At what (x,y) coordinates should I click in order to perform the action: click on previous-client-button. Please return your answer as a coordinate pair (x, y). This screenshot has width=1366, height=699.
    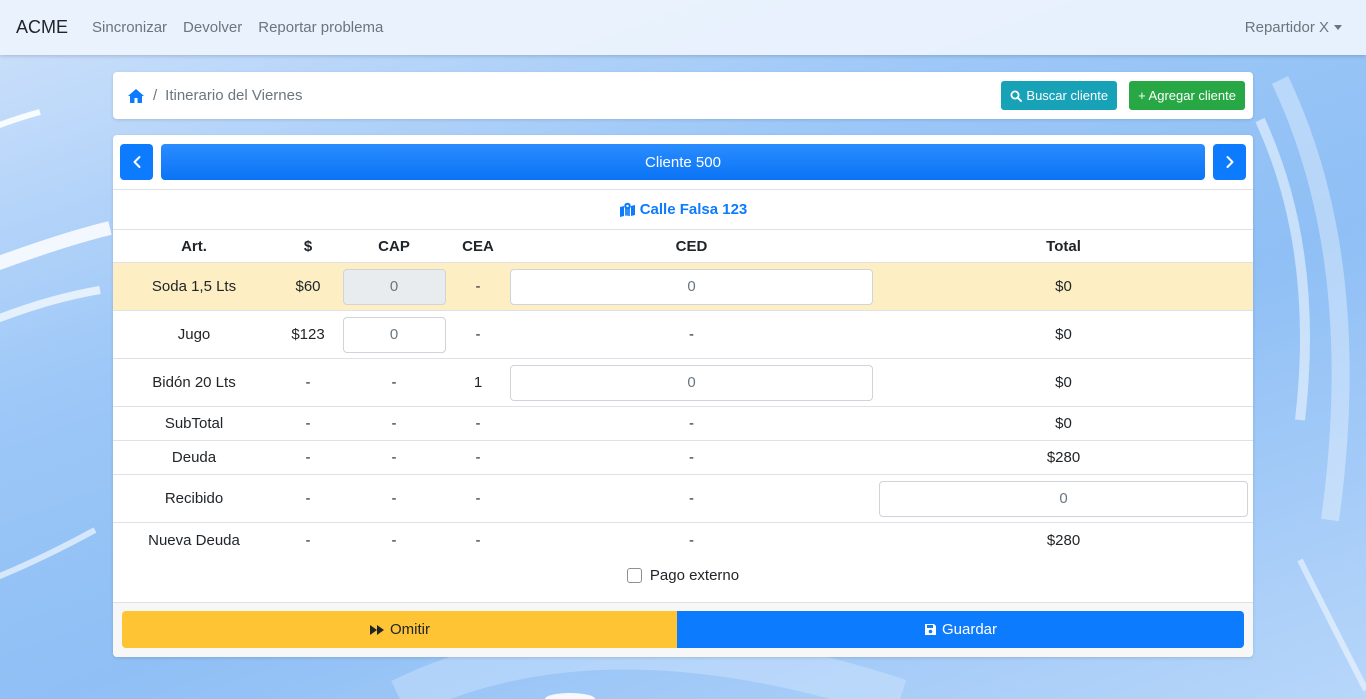
    Looking at the image, I should click on (136, 162).